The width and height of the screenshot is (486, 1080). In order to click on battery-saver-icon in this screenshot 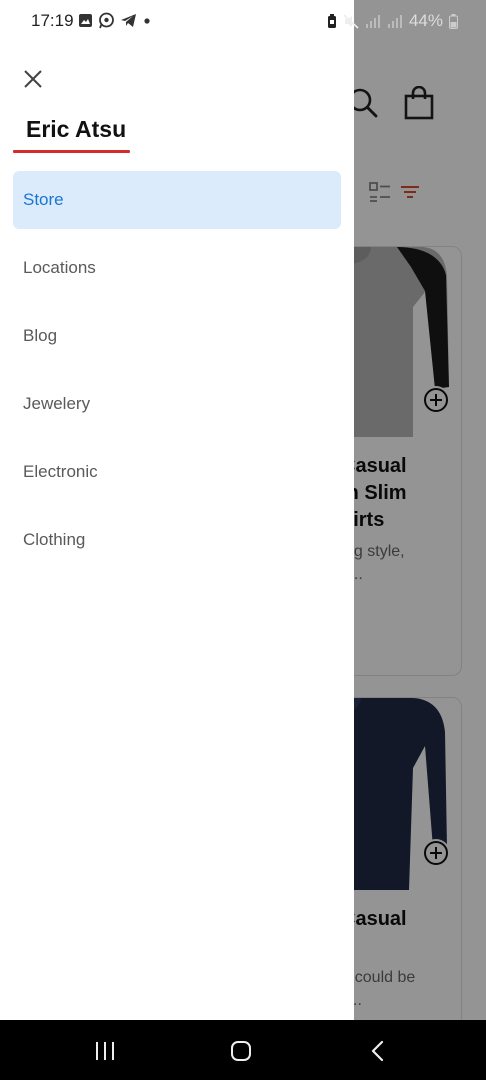, I will do `click(331, 20)`.